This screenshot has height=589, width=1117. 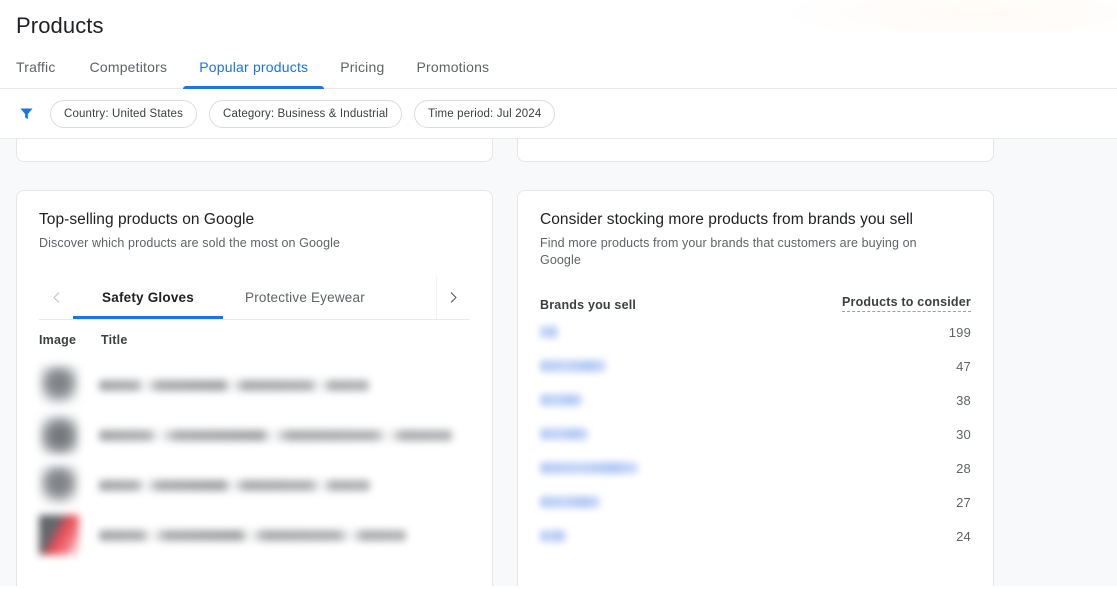 I want to click on tab-competitors: Competitors, so click(x=129, y=73).